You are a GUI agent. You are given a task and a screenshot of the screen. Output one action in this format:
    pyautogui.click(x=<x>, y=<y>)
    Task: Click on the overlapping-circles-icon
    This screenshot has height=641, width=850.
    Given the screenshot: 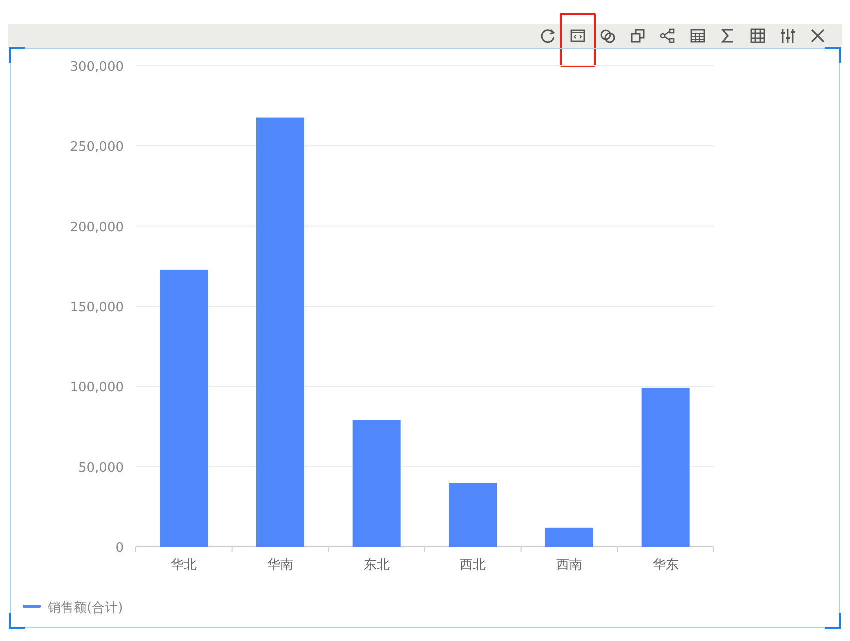 What is the action you would take?
    pyautogui.click(x=608, y=36)
    